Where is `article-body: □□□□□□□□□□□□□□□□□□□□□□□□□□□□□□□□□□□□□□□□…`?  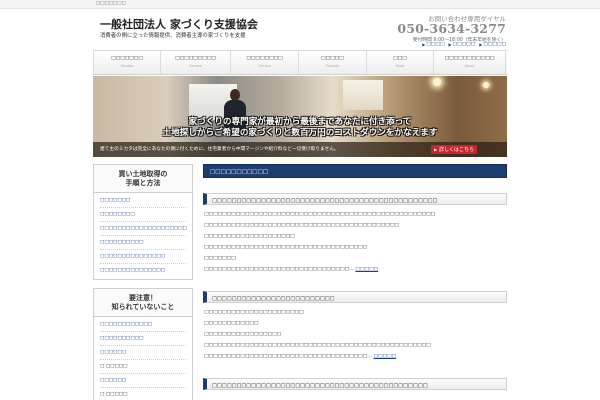 article-body: □□□□□□□□□□□□□□□□□□□□□□□□□□□□□□□□□□□□□□□□… is located at coordinates (355, 240).